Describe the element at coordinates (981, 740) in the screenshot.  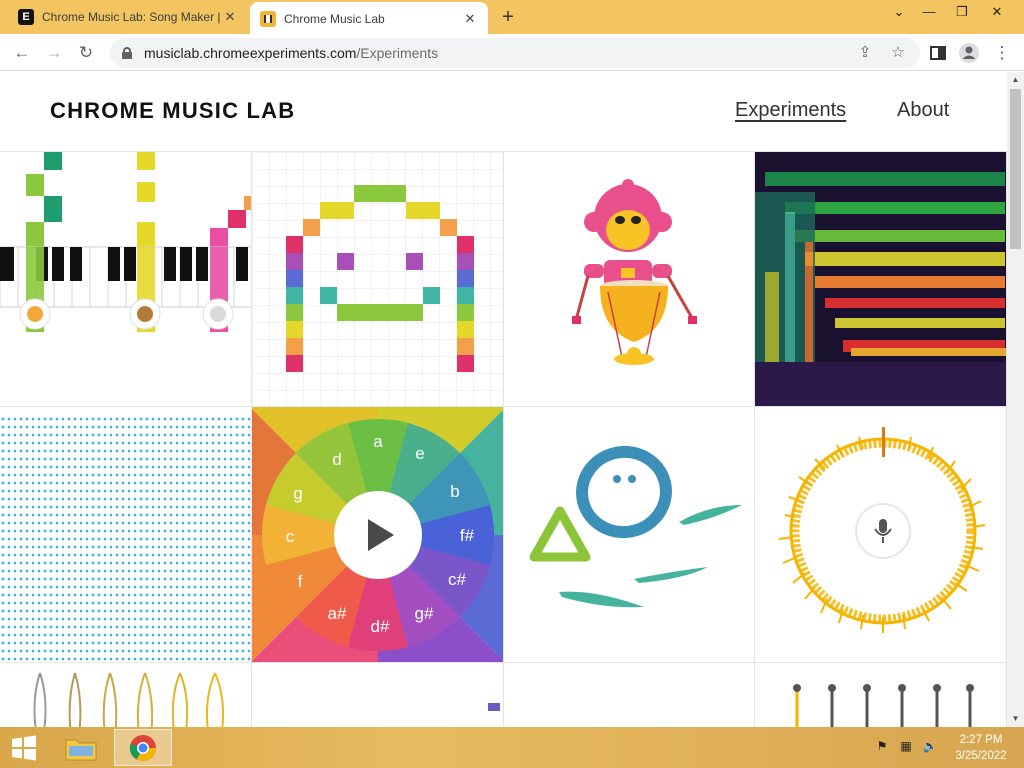
I see `clock-time: 2:27 PM` at that location.